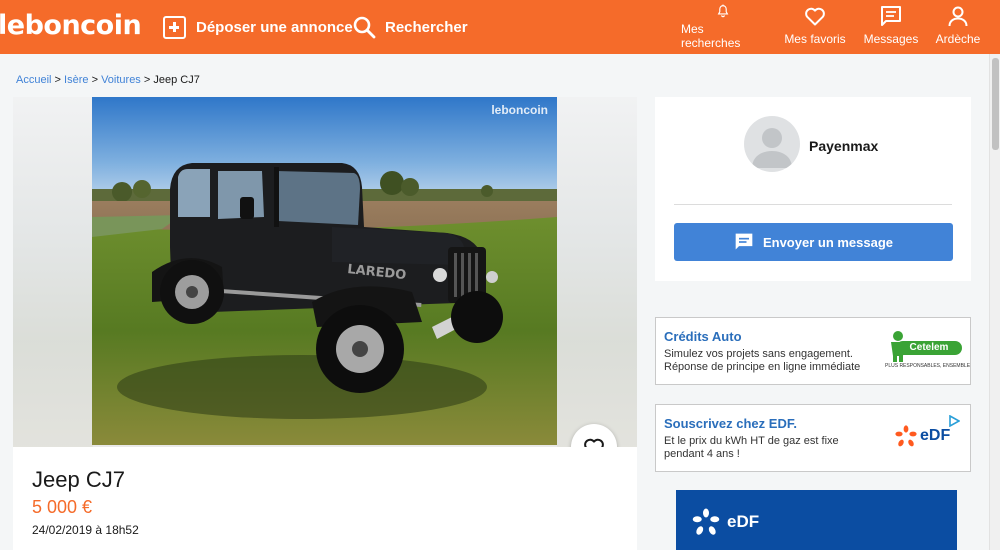 This screenshot has height=550, width=1000. Describe the element at coordinates (519, 110) in the screenshot. I see `photo-watermark: leboncoin` at that location.